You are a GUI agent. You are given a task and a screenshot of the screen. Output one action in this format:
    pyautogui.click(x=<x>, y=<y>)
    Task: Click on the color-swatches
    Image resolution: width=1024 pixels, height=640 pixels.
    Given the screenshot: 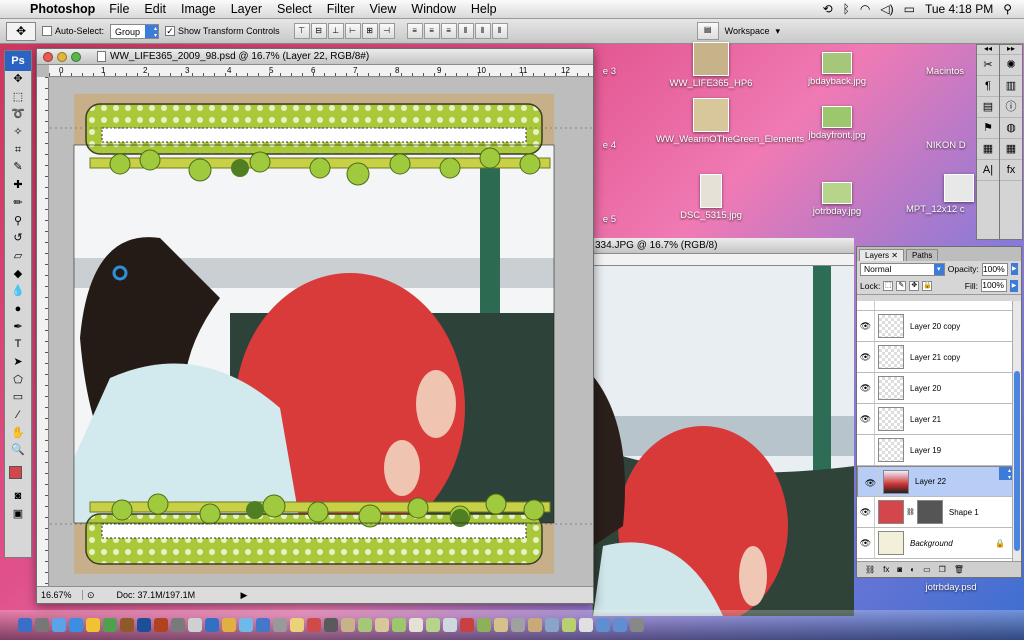 What is the action you would take?
    pyautogui.click(x=18, y=474)
    